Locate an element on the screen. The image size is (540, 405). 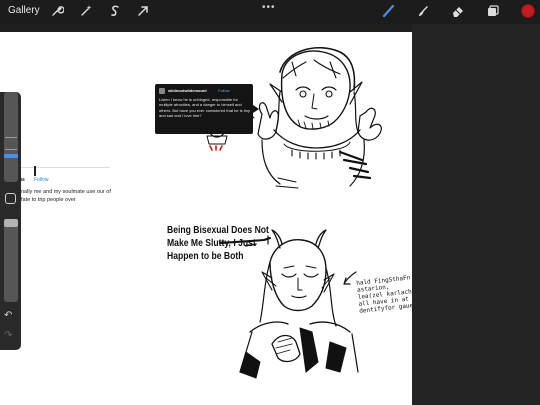
gallery-button: Gallery is located at coordinates (24, 10).